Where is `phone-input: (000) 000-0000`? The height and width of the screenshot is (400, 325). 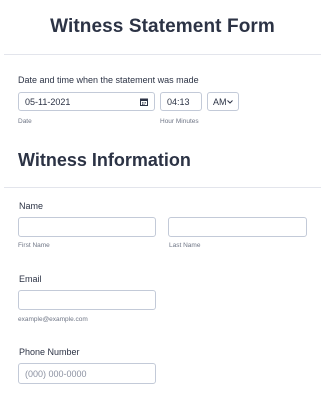 phone-input: (000) 000-0000 is located at coordinates (87, 373).